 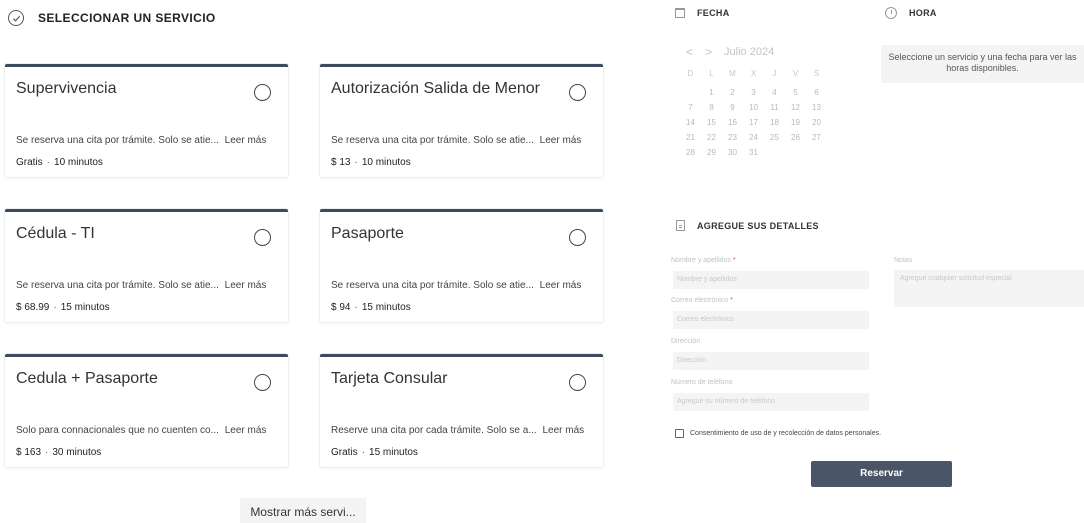 I want to click on calendar-day: 2, so click(x=732, y=92).